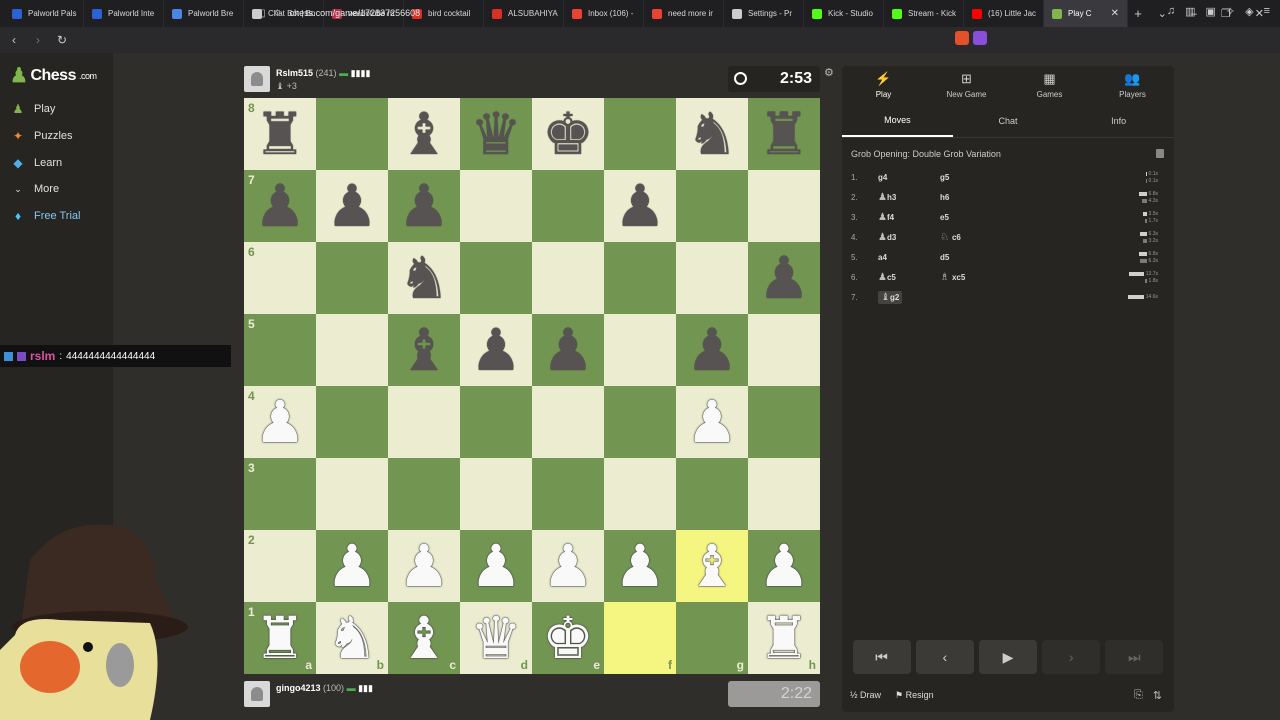 This screenshot has width=1280, height=720. Describe the element at coordinates (1171, 11) in the screenshot. I see `music-icon: ♫` at that location.